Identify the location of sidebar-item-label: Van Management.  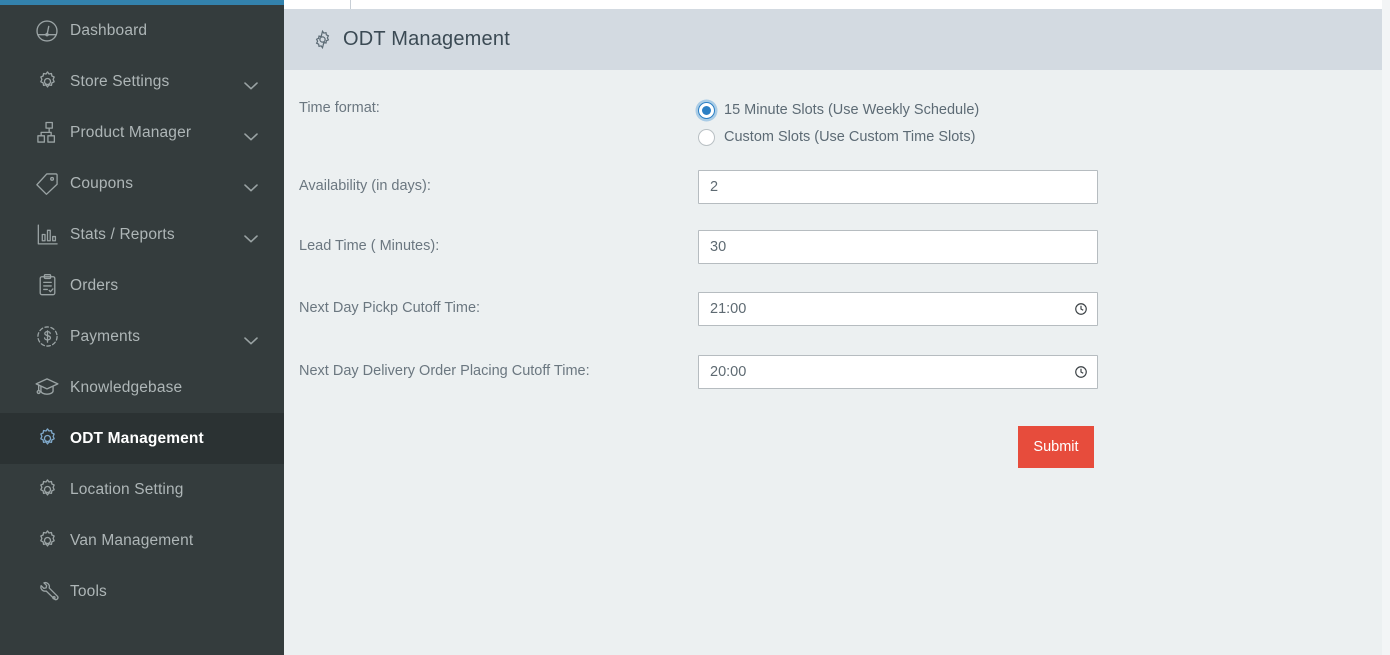
(132, 540).